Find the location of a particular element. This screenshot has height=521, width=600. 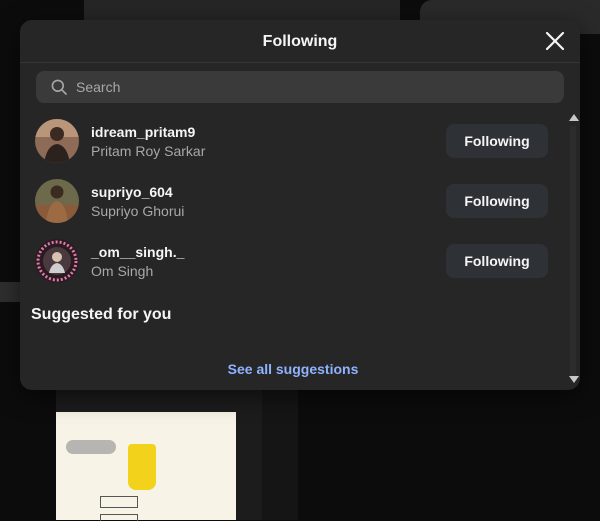

following-row: supriyo_604 Supriyo Ghorui Following is located at coordinates (293, 200).